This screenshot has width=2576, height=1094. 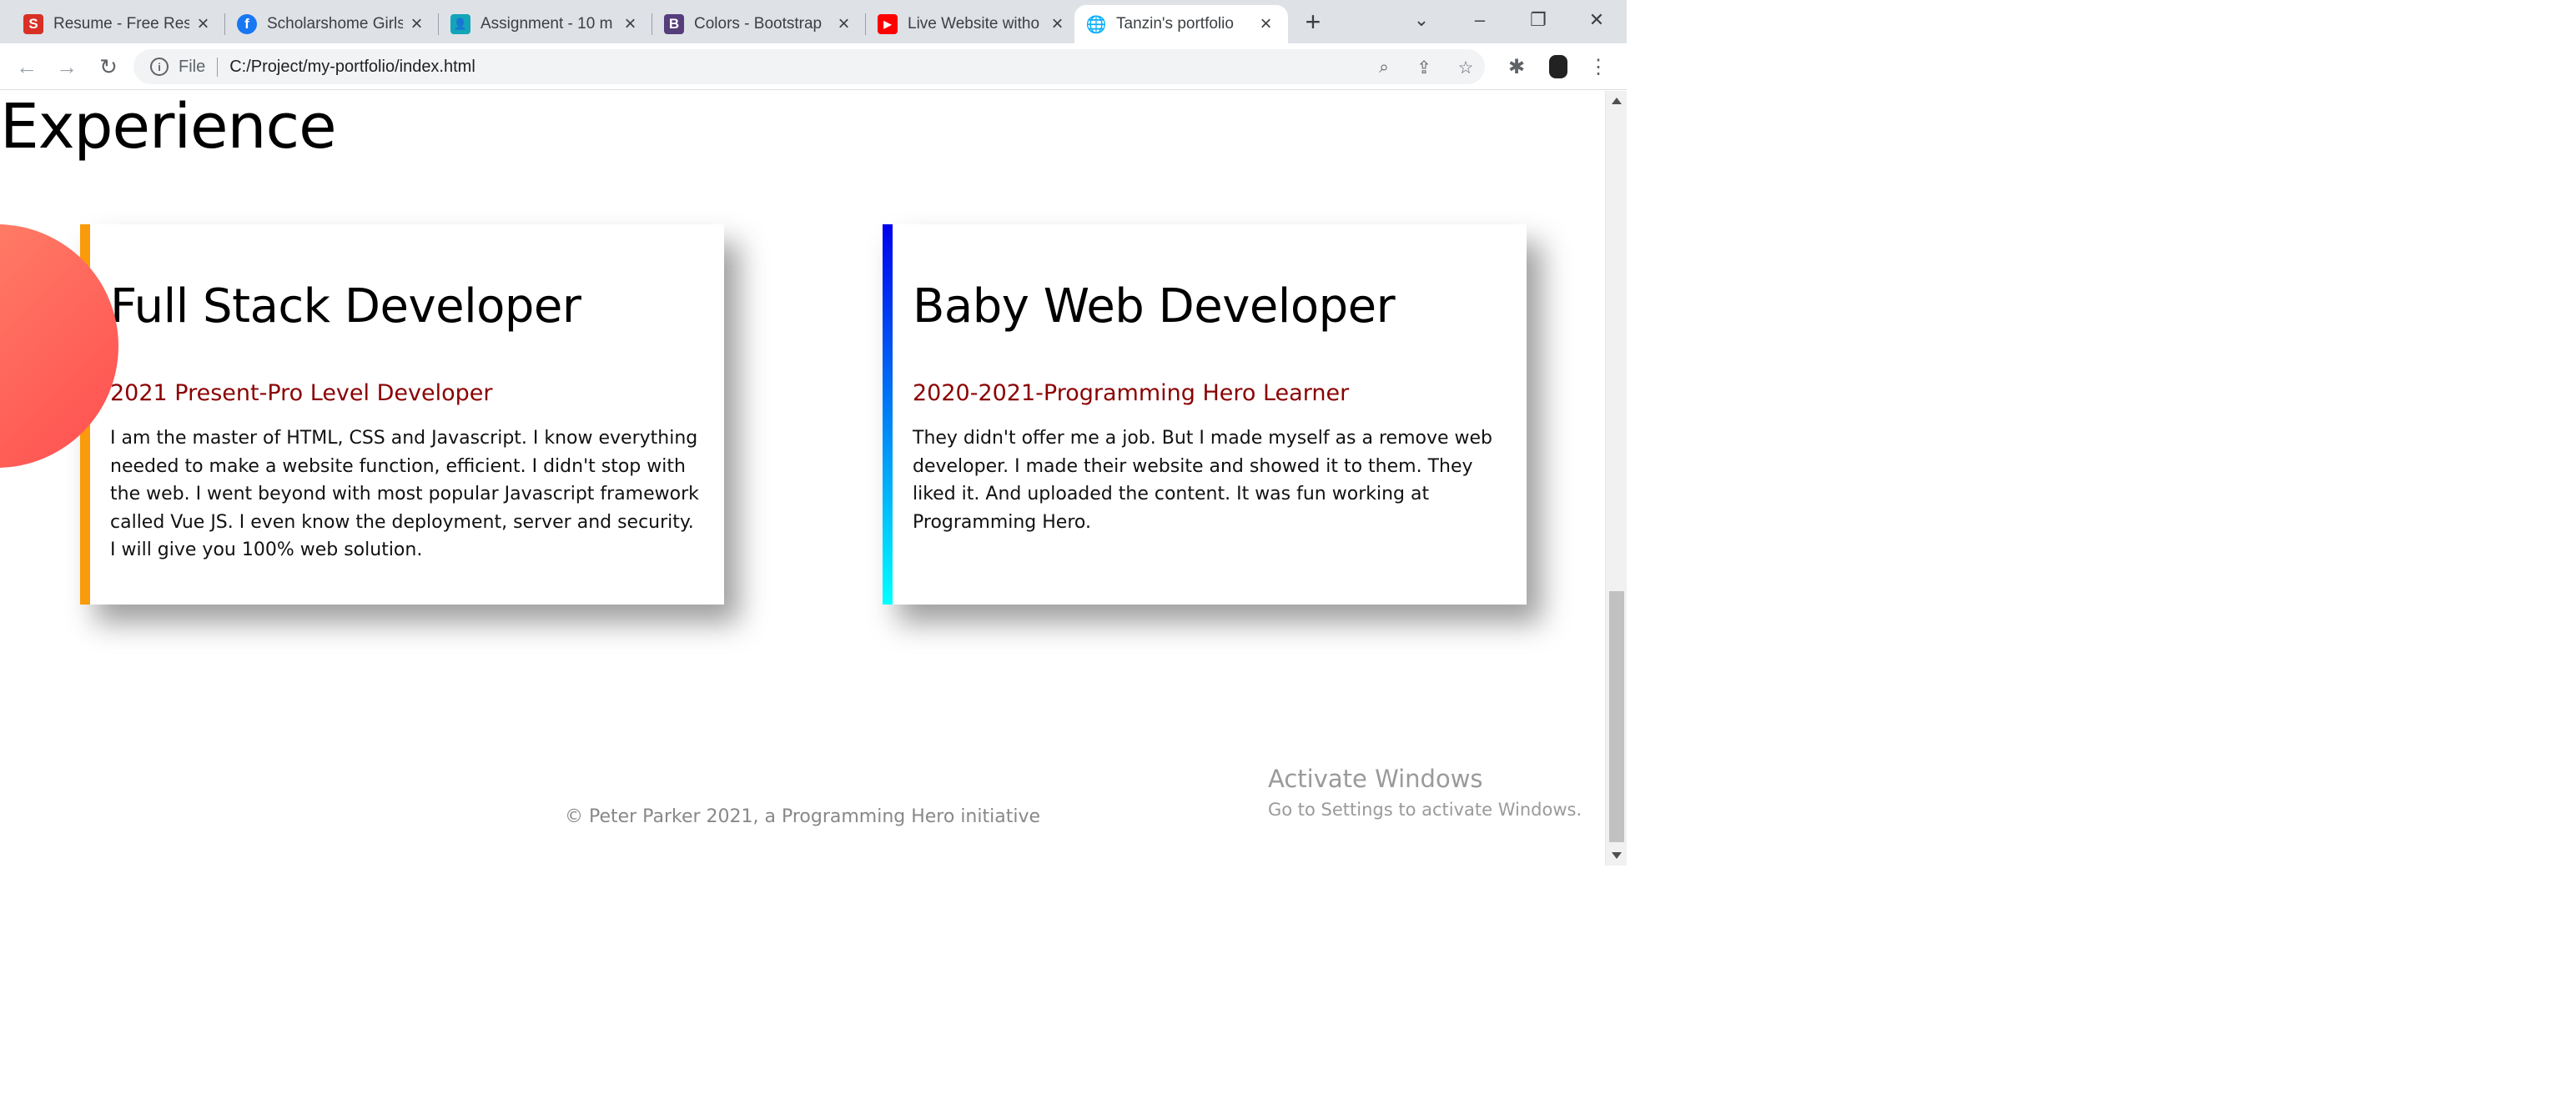 I want to click on reload-icon: ↻, so click(x=108, y=67).